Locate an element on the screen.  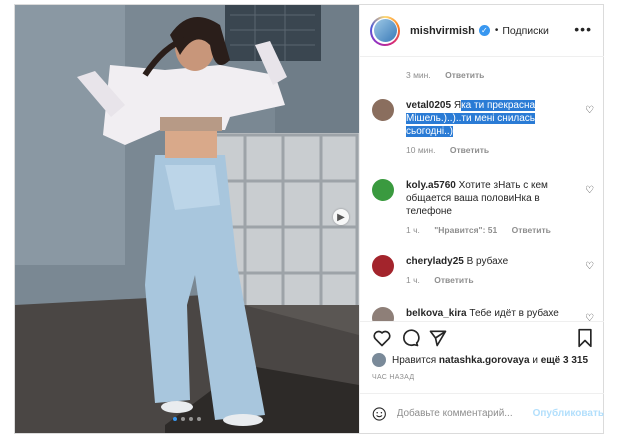
post-header: mishvirmish ✓ • Подписки ••• is located at coordinates (482, 31).